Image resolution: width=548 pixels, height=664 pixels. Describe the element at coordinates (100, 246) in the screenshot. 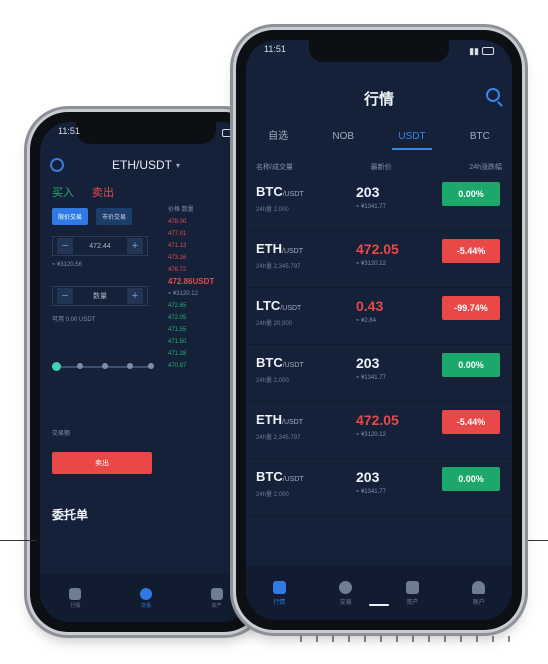

I see `price-input: − 472.44 +` at that location.